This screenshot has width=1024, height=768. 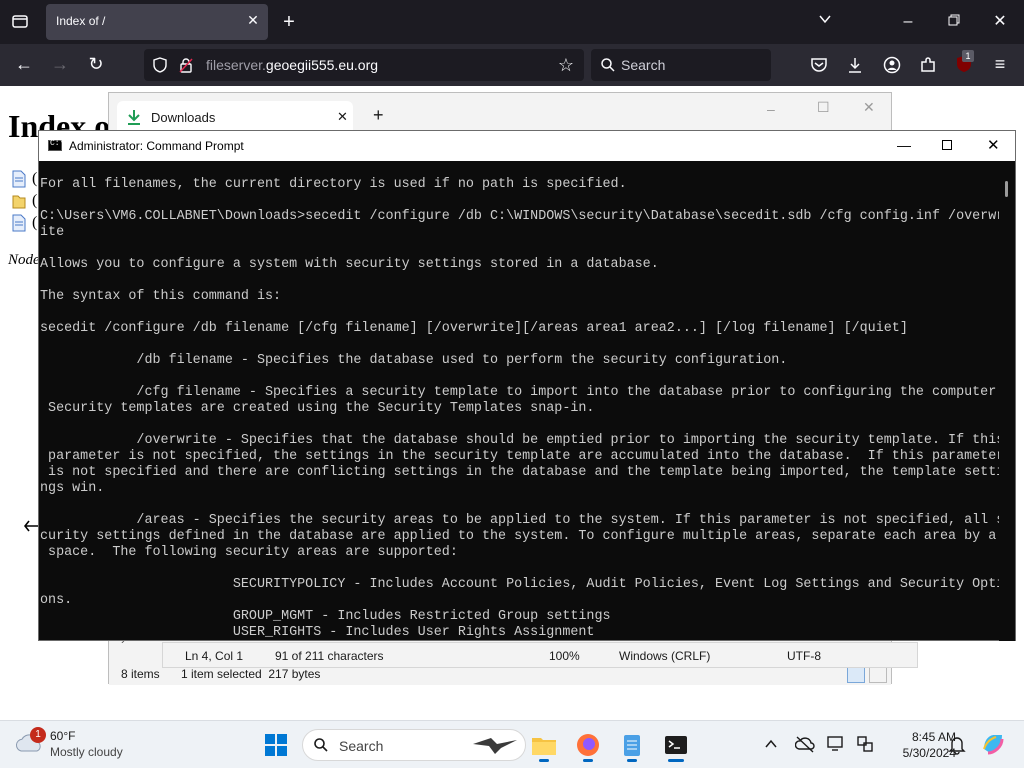 What do you see at coordinates (865, 746) in the screenshot?
I see `network-icon` at bounding box center [865, 746].